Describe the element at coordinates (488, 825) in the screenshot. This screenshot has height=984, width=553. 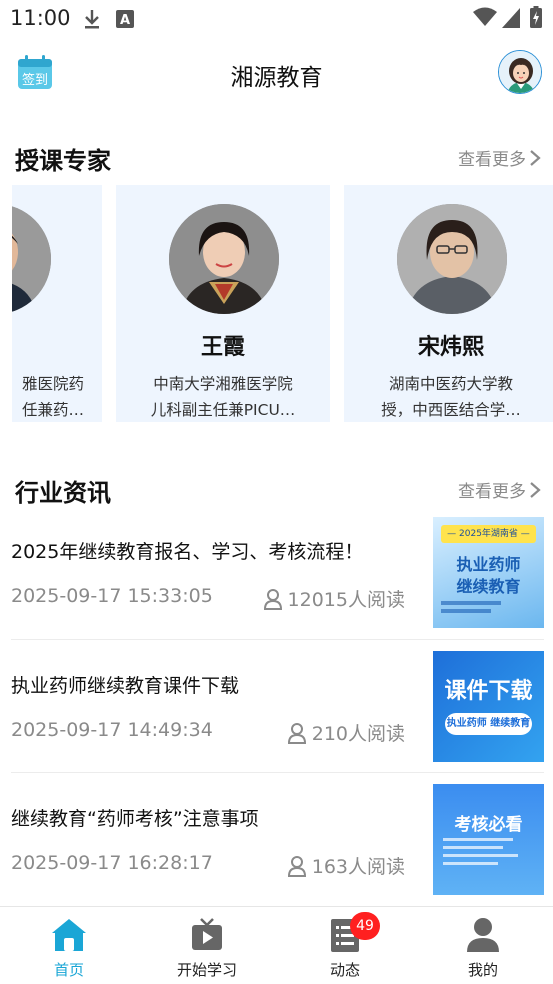
I see `thumb-line: 考核必看` at that location.